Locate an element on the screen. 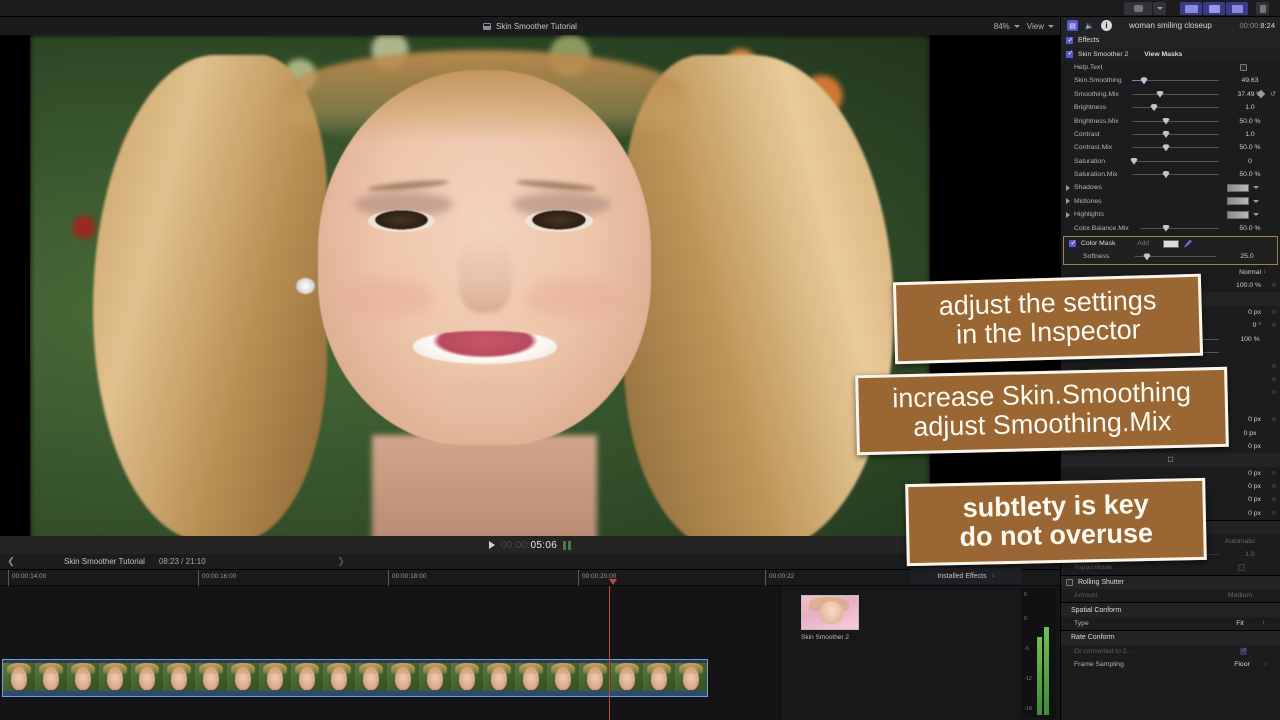 The height and width of the screenshot is (720, 1280). highlights-color-swatch is located at coordinates (1238, 214).